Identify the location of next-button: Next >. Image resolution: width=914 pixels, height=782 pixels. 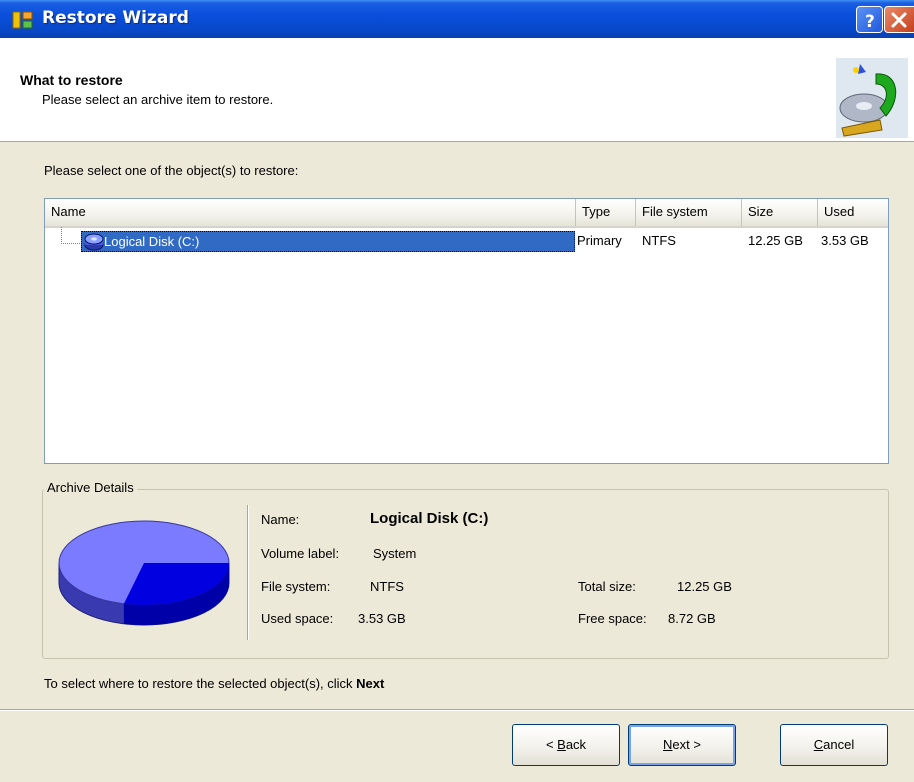
(682, 745).